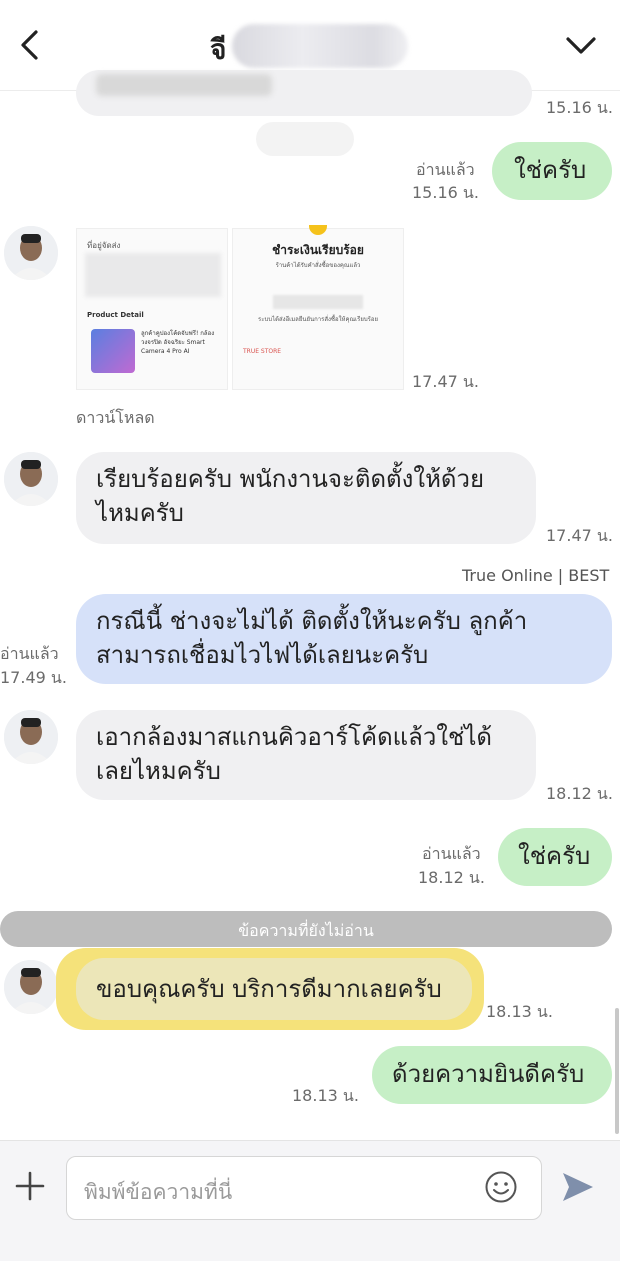 This screenshot has height=1261, width=620. I want to click on blurred-name, so click(320, 46).